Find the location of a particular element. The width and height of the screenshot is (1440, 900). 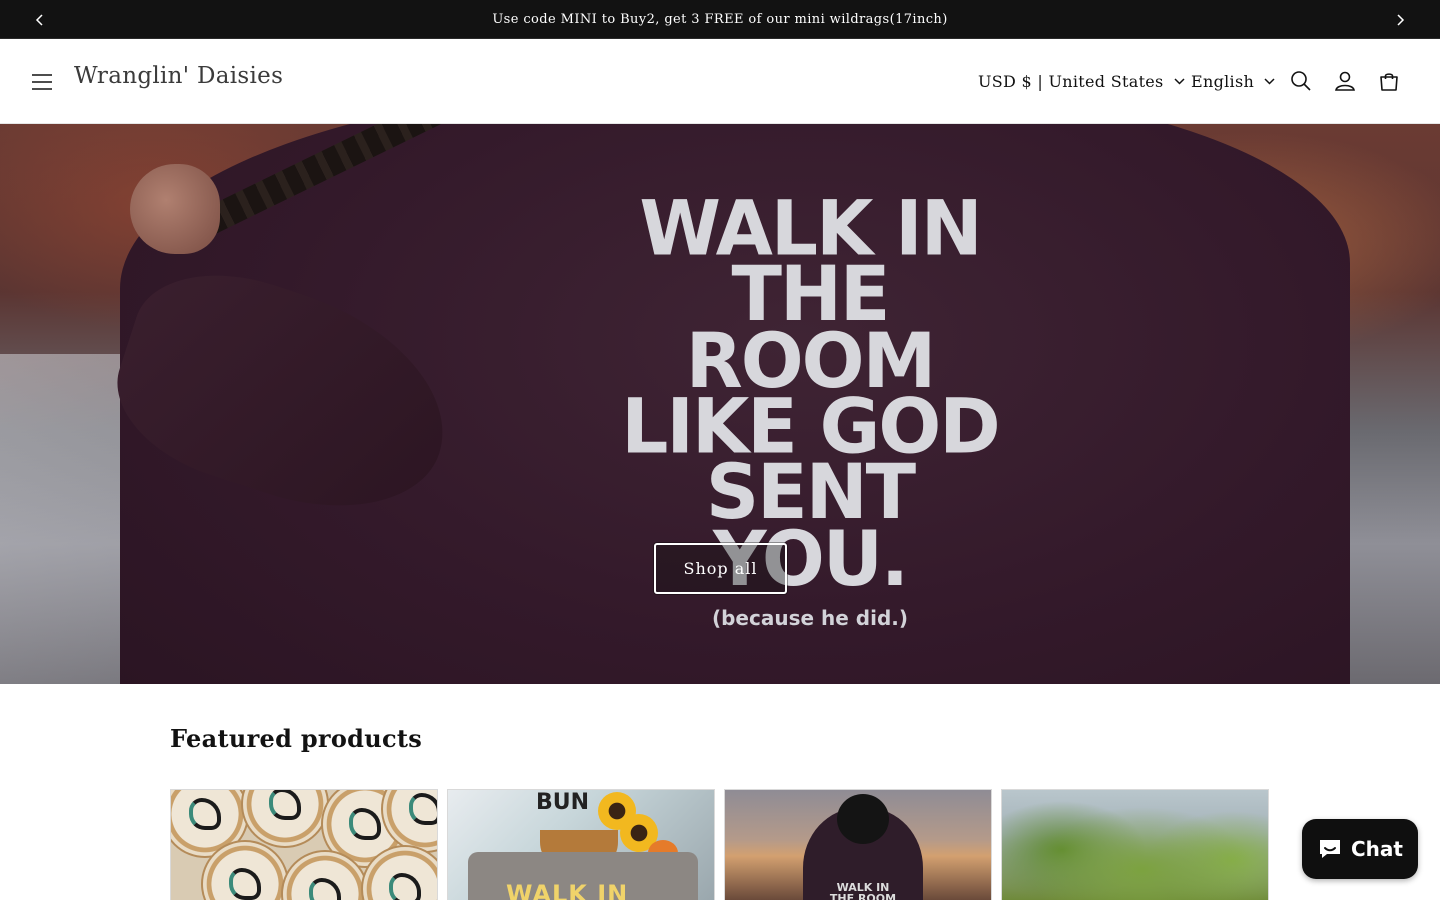

cart-icon is located at coordinates (1389, 82).